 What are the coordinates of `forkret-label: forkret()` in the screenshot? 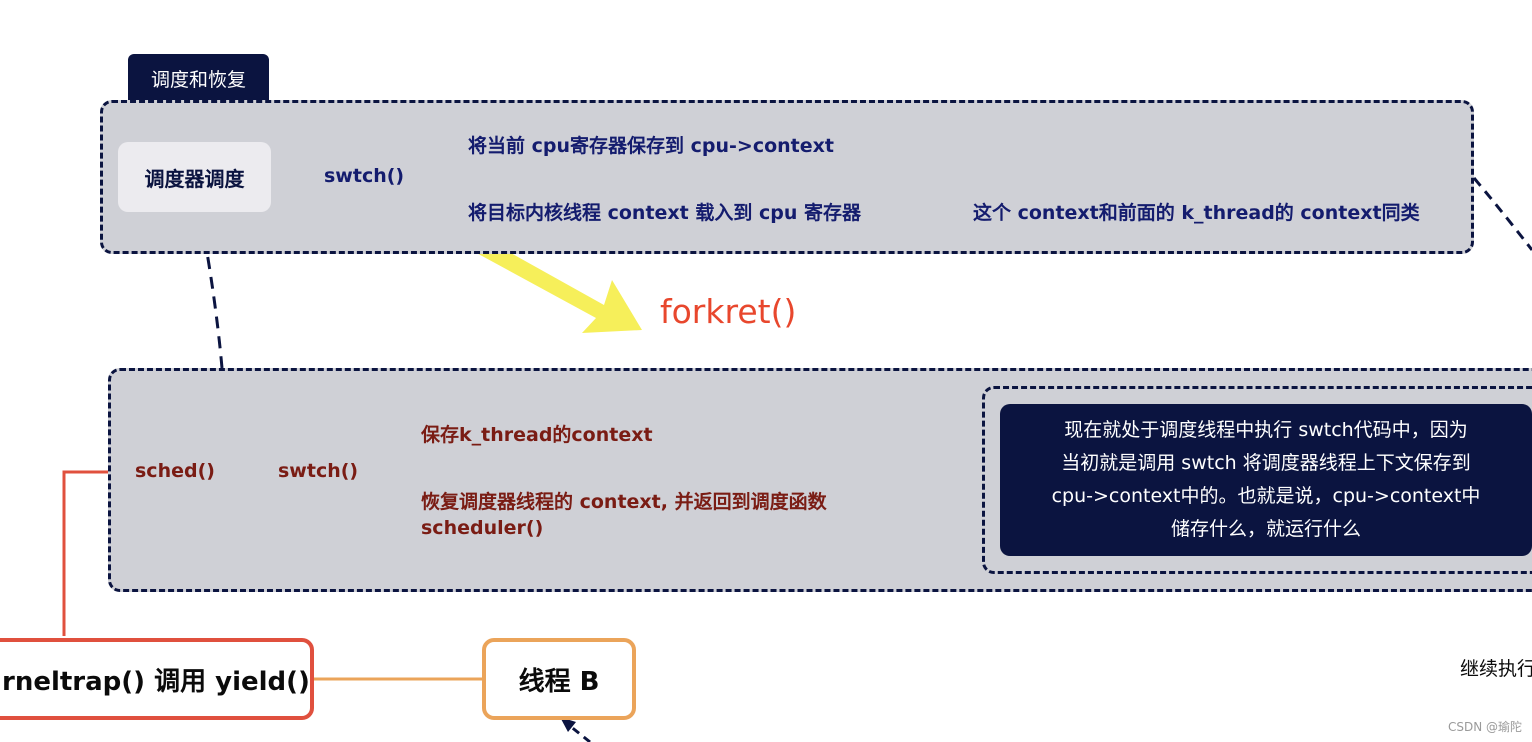 It's located at (728, 311).